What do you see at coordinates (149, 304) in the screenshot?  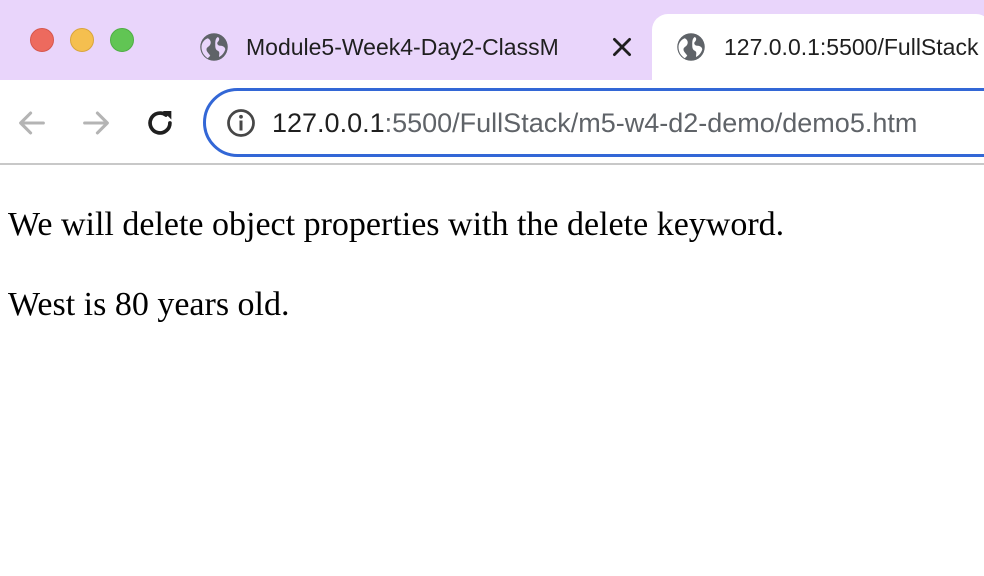 I see `paragraph: West is 80 years old.` at bounding box center [149, 304].